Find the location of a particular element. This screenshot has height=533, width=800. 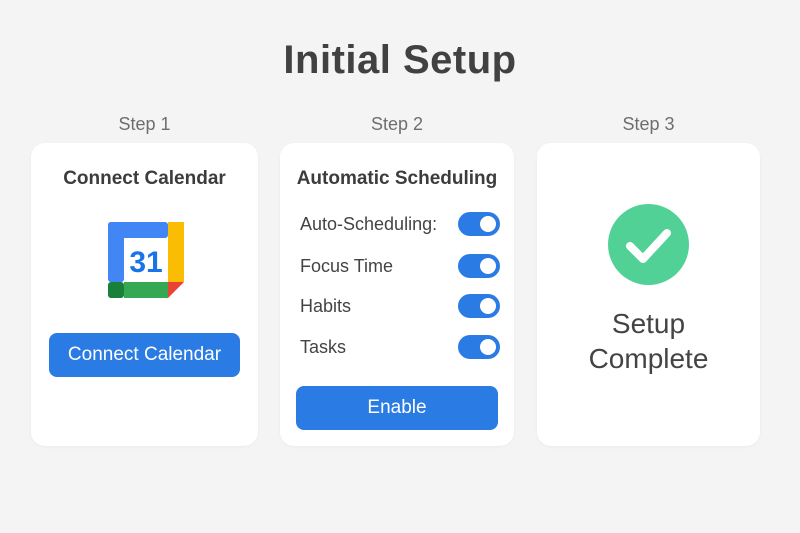

calendar-date-text: 31 is located at coordinates (145, 262).